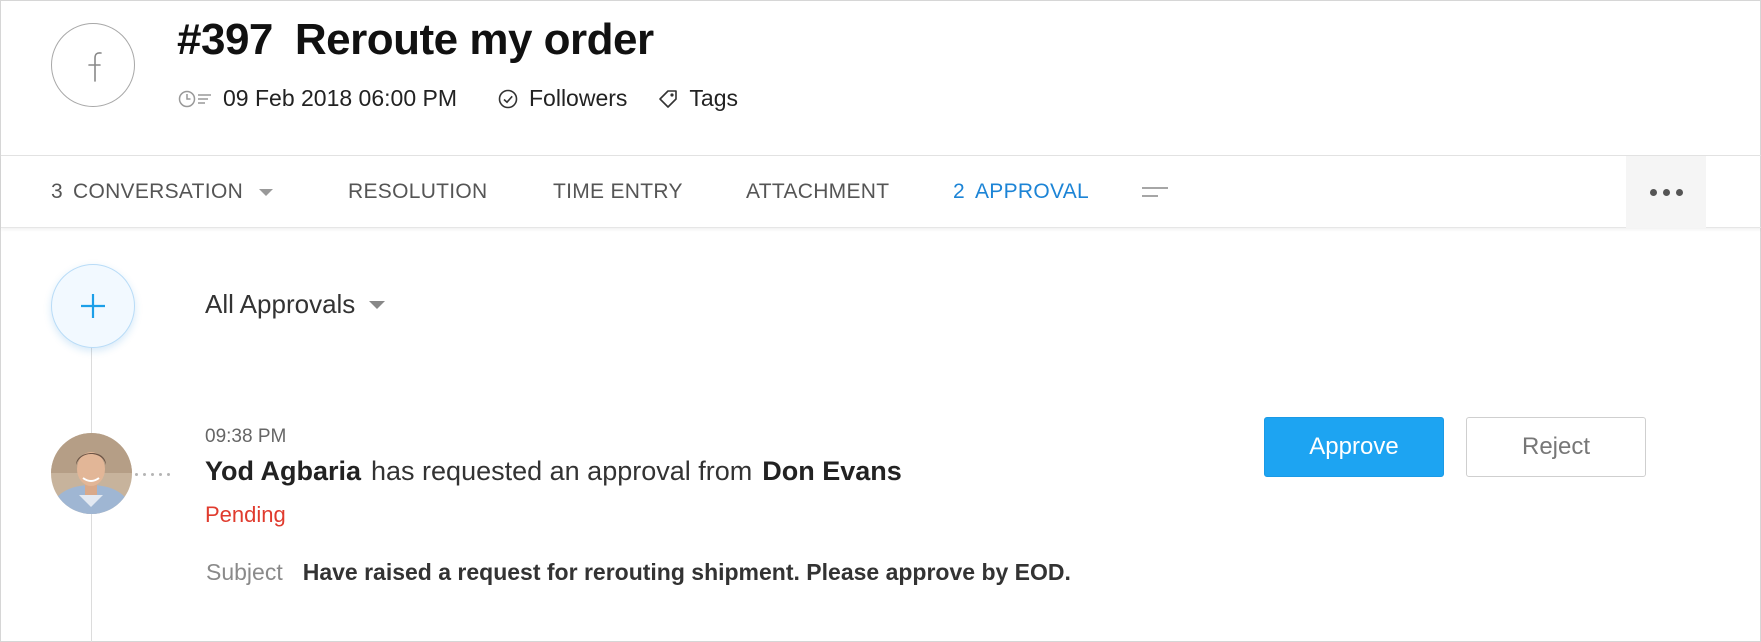 Image resolution: width=1761 pixels, height=642 pixels. Describe the element at coordinates (1556, 447) in the screenshot. I see `reject-button: Reject` at that location.